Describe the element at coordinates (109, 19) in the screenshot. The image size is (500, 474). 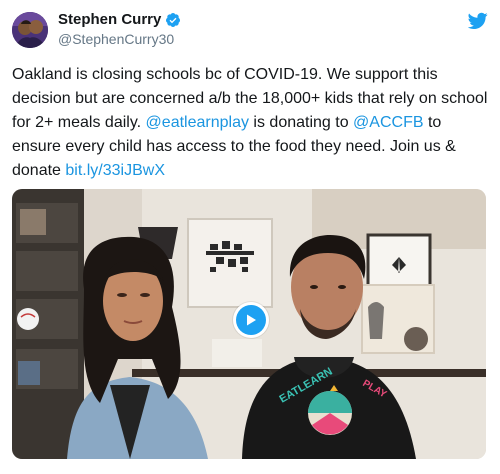
I see `display-name: Stephen Curry` at that location.